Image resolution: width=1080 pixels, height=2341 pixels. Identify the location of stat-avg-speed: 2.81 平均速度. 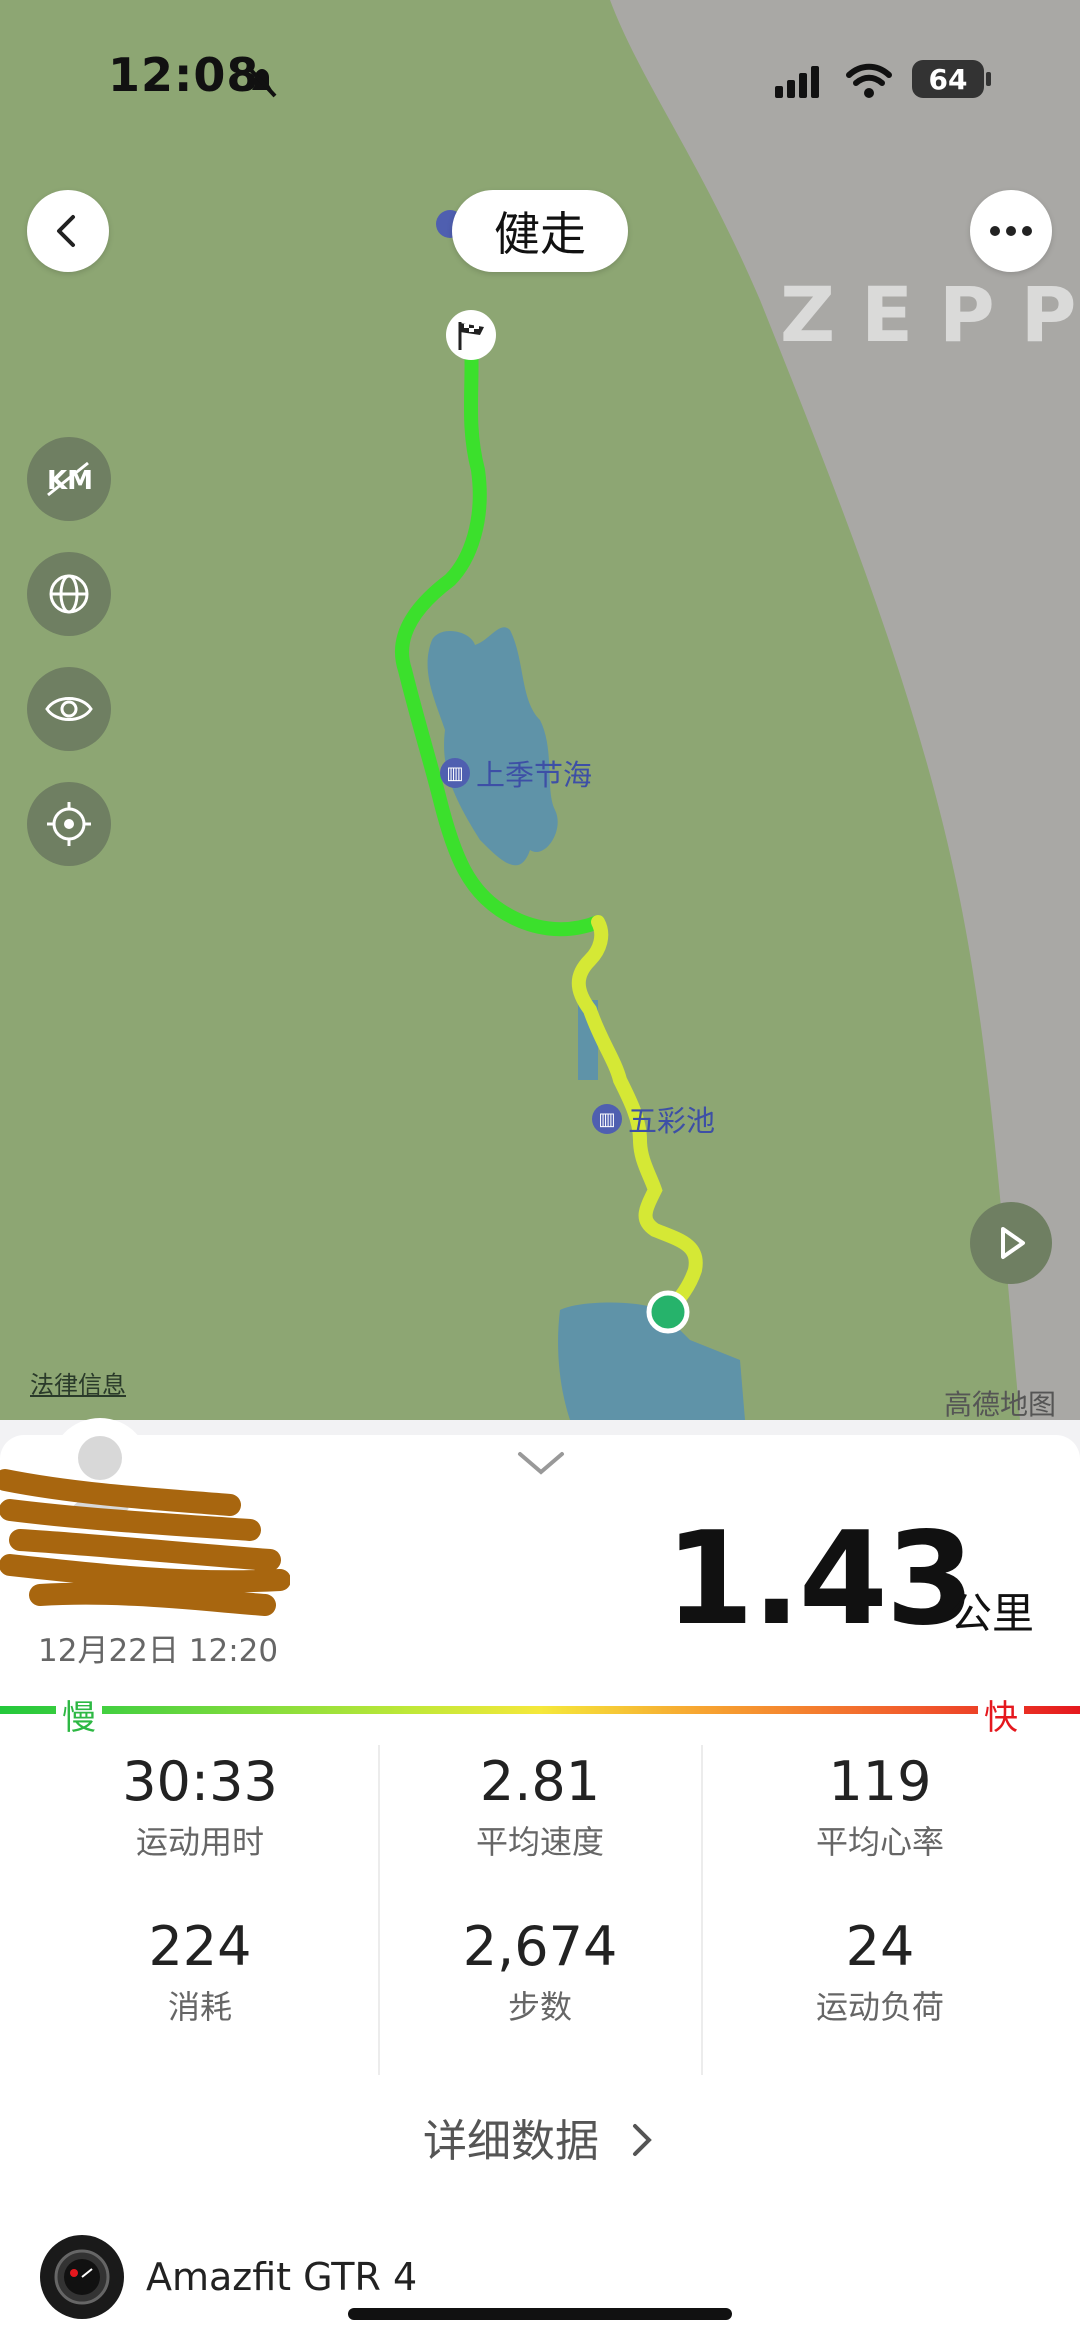
(540, 1806).